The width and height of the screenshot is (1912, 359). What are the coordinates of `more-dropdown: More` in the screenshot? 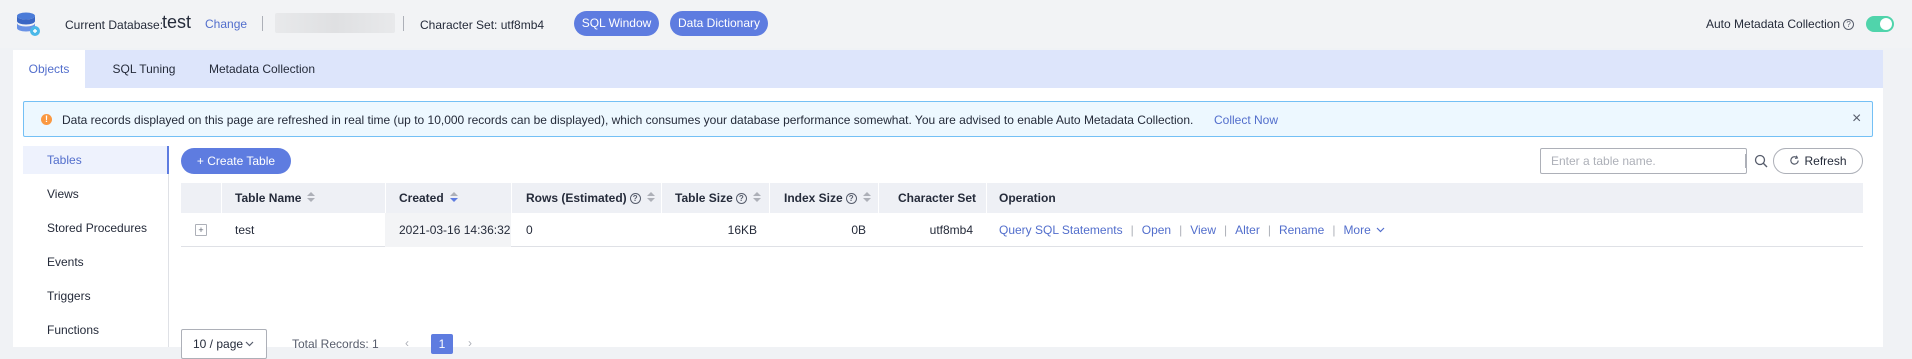 It's located at (1364, 230).